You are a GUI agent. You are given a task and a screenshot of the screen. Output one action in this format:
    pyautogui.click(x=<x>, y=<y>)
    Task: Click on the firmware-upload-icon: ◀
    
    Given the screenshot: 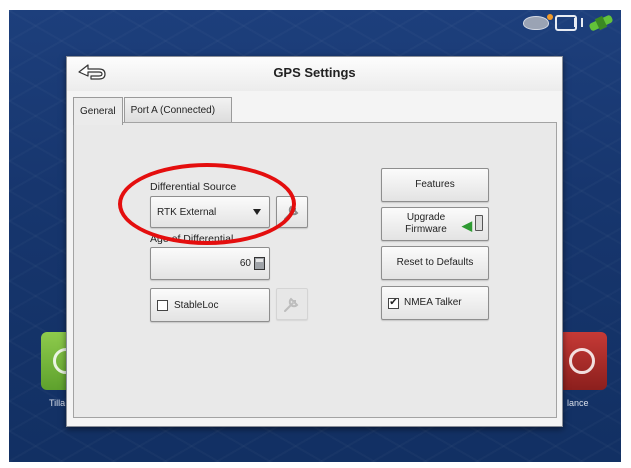 What is the action you would take?
    pyautogui.click(x=474, y=224)
    